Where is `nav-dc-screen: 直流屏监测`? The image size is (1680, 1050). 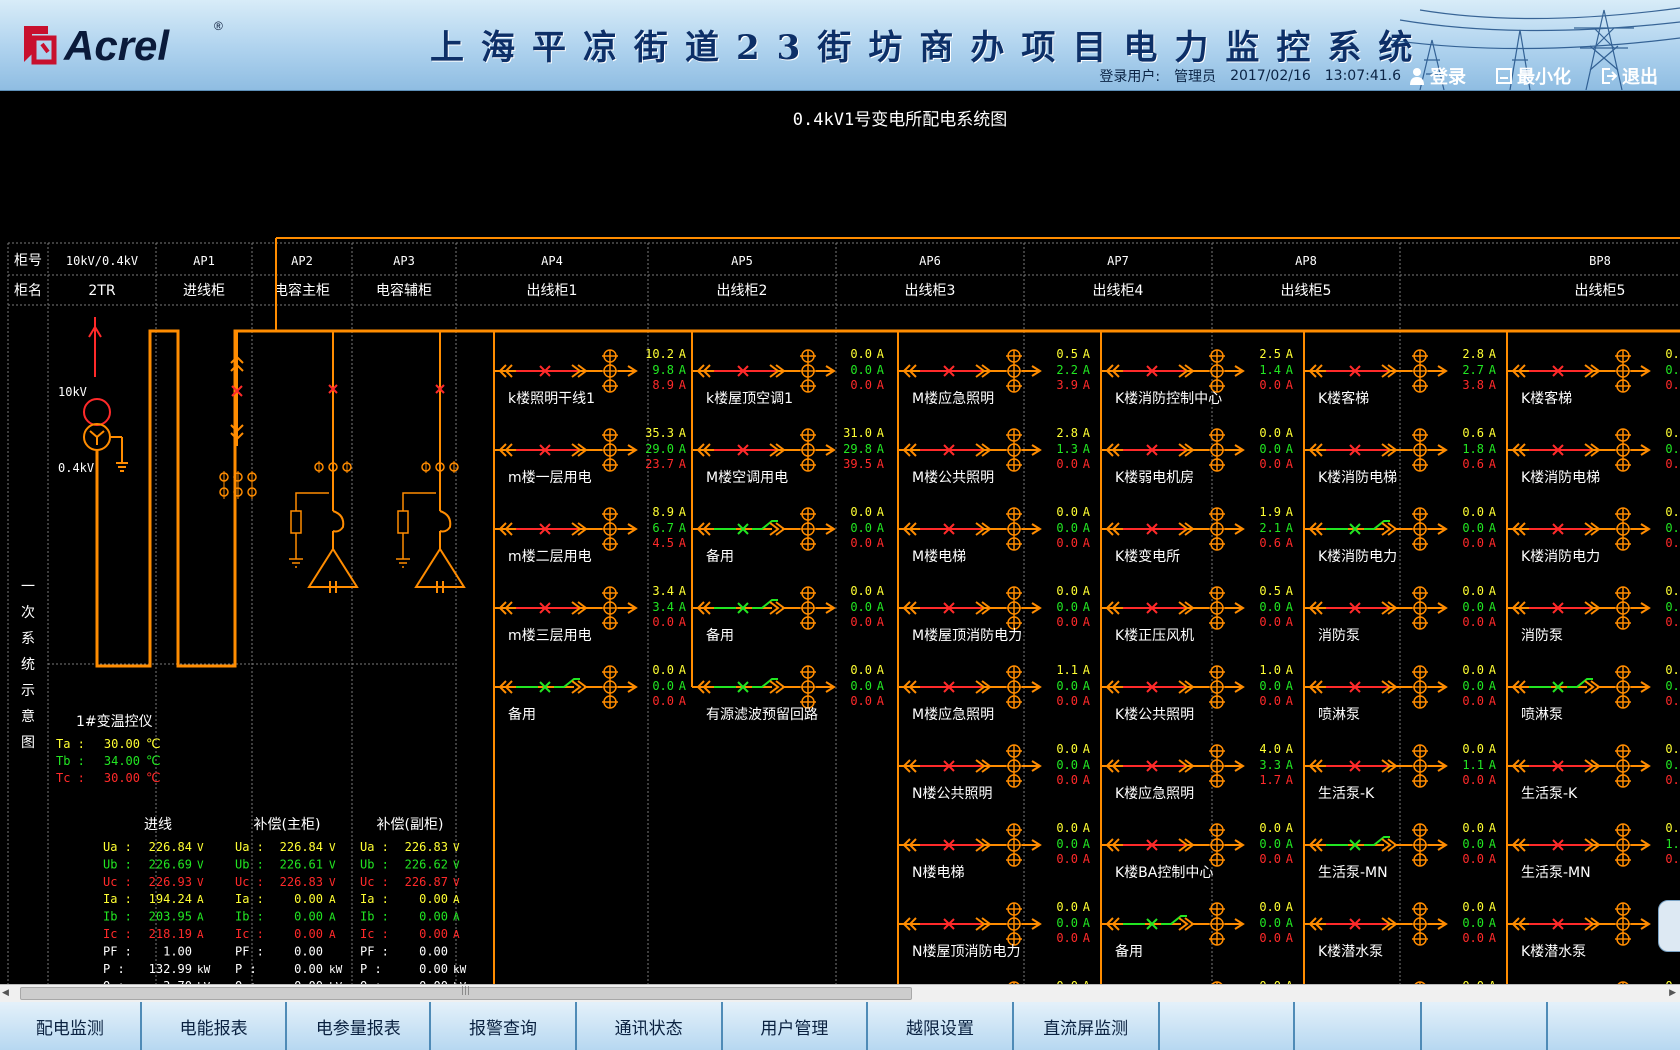
nav-dc-screen: 直流屏监测 is located at coordinates (1087, 1026).